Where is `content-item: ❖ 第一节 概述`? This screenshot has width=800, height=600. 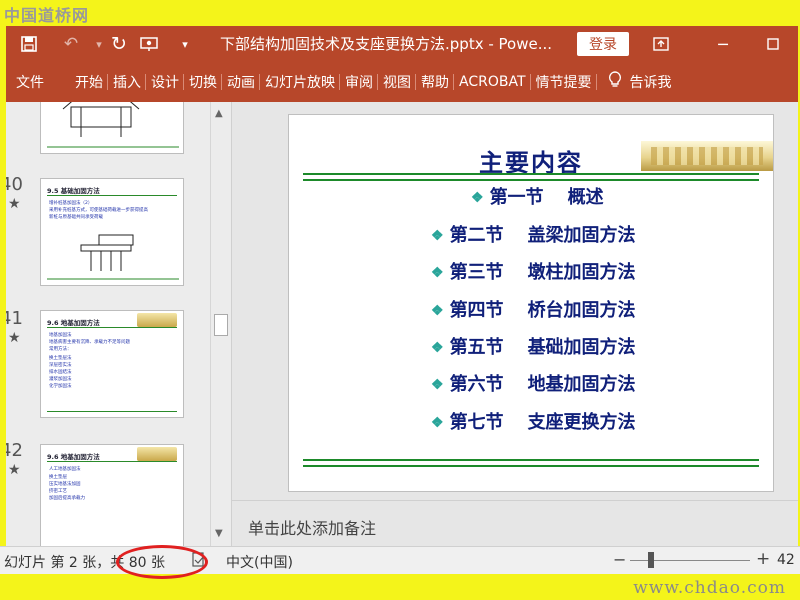 content-item: ❖ 第一节 概述 is located at coordinates (531, 196).